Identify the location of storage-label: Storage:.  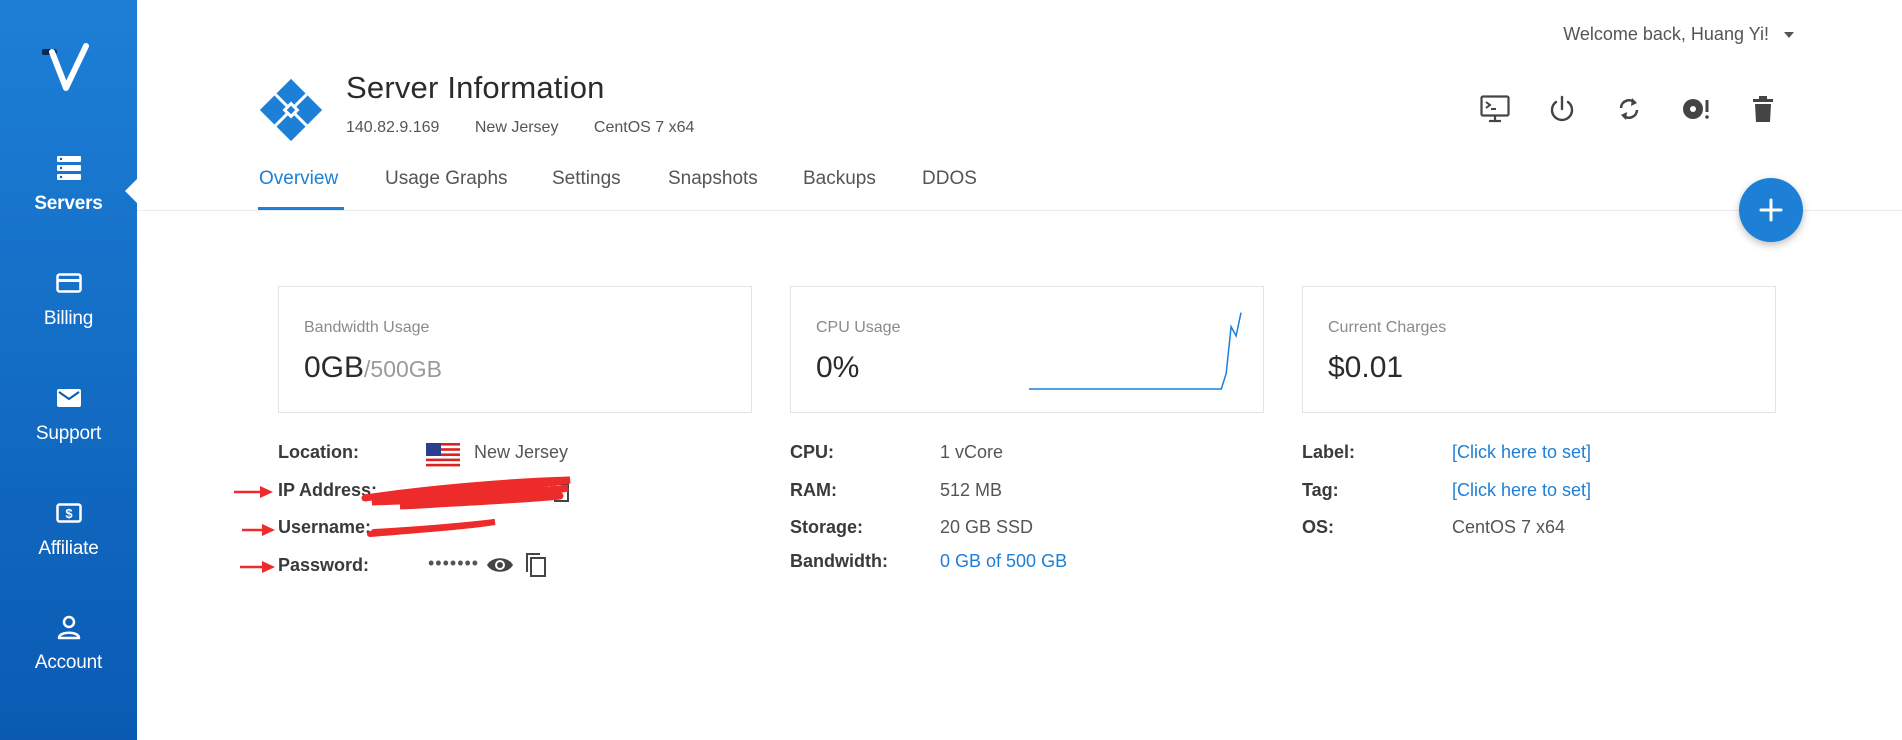
(827, 527).